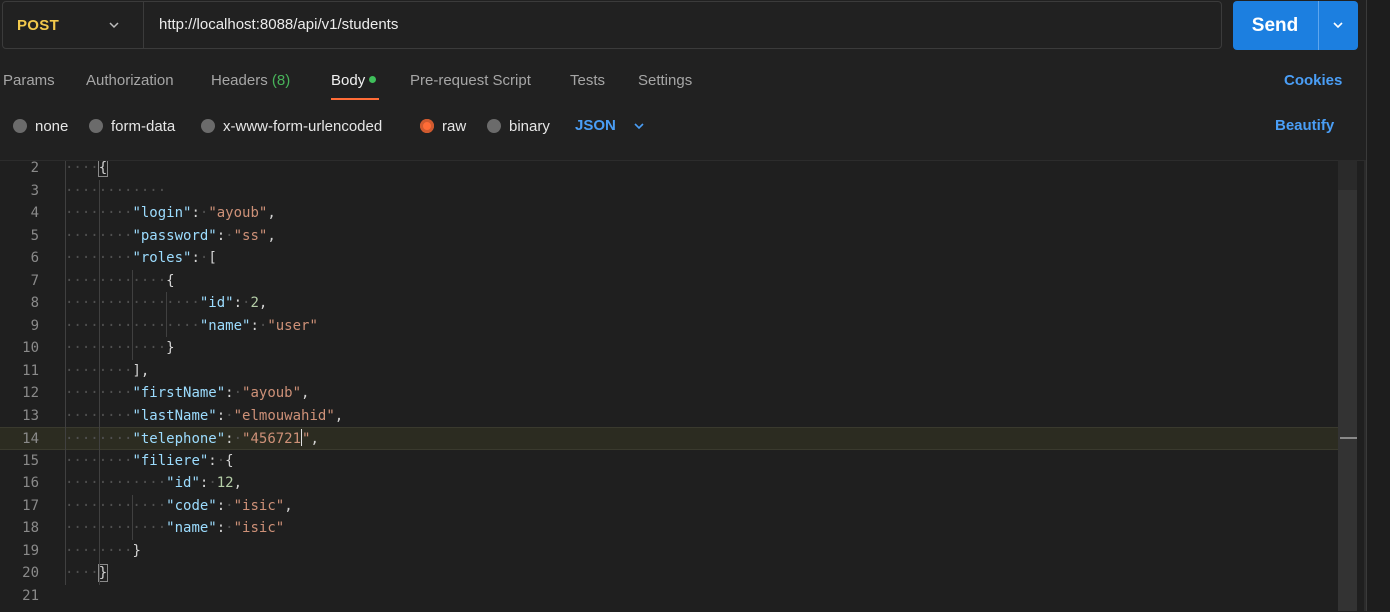 The image size is (1390, 612). Describe the element at coordinates (73, 25) in the screenshot. I see `method-selector: POST` at that location.